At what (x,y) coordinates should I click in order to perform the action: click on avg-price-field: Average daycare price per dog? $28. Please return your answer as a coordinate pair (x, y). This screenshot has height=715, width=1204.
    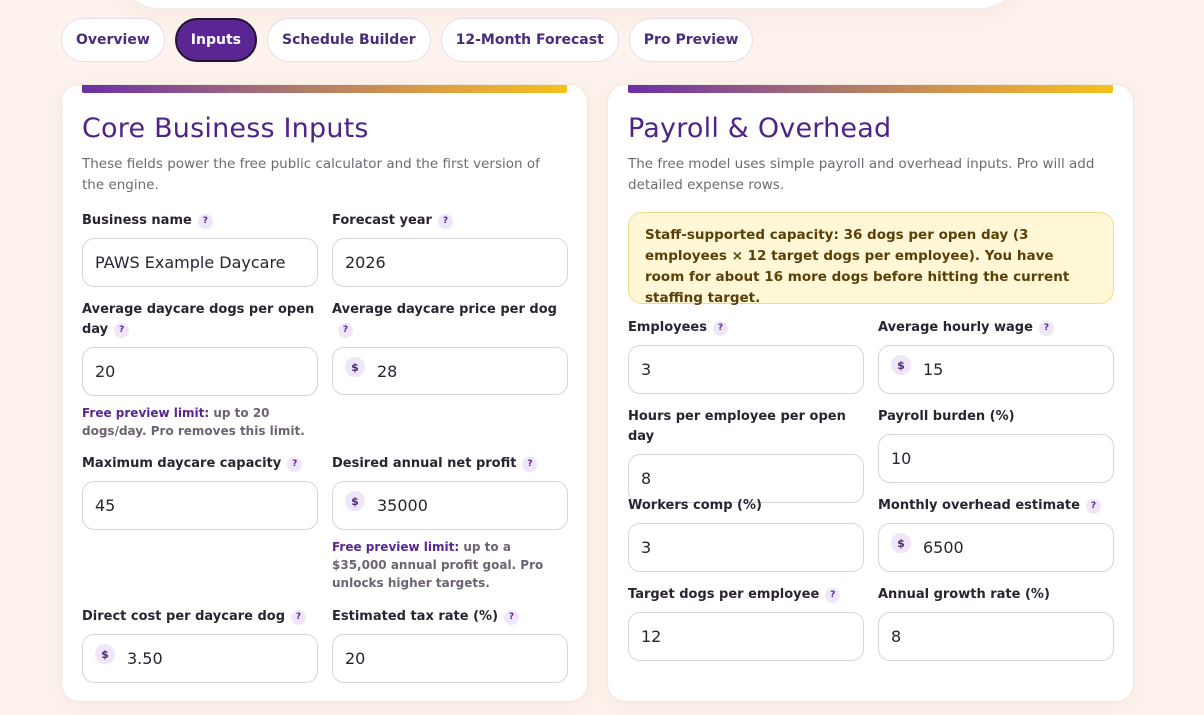
    Looking at the image, I should click on (450, 347).